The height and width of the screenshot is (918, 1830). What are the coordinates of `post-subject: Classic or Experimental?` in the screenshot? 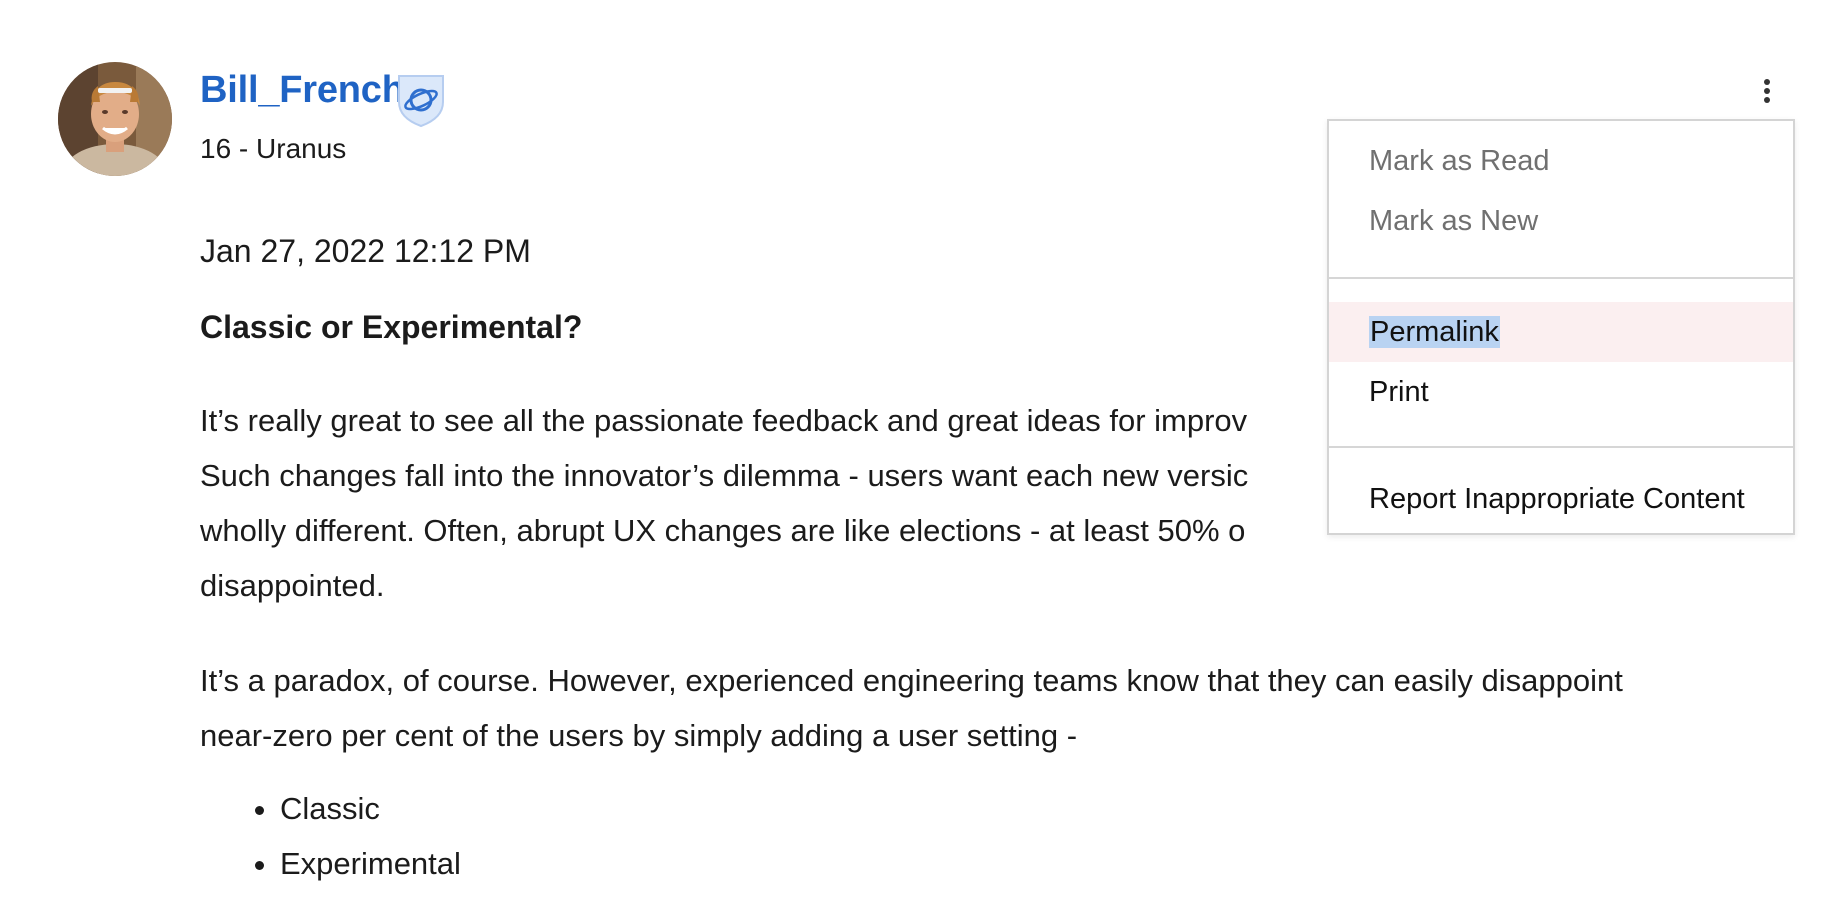 It's located at (391, 327).